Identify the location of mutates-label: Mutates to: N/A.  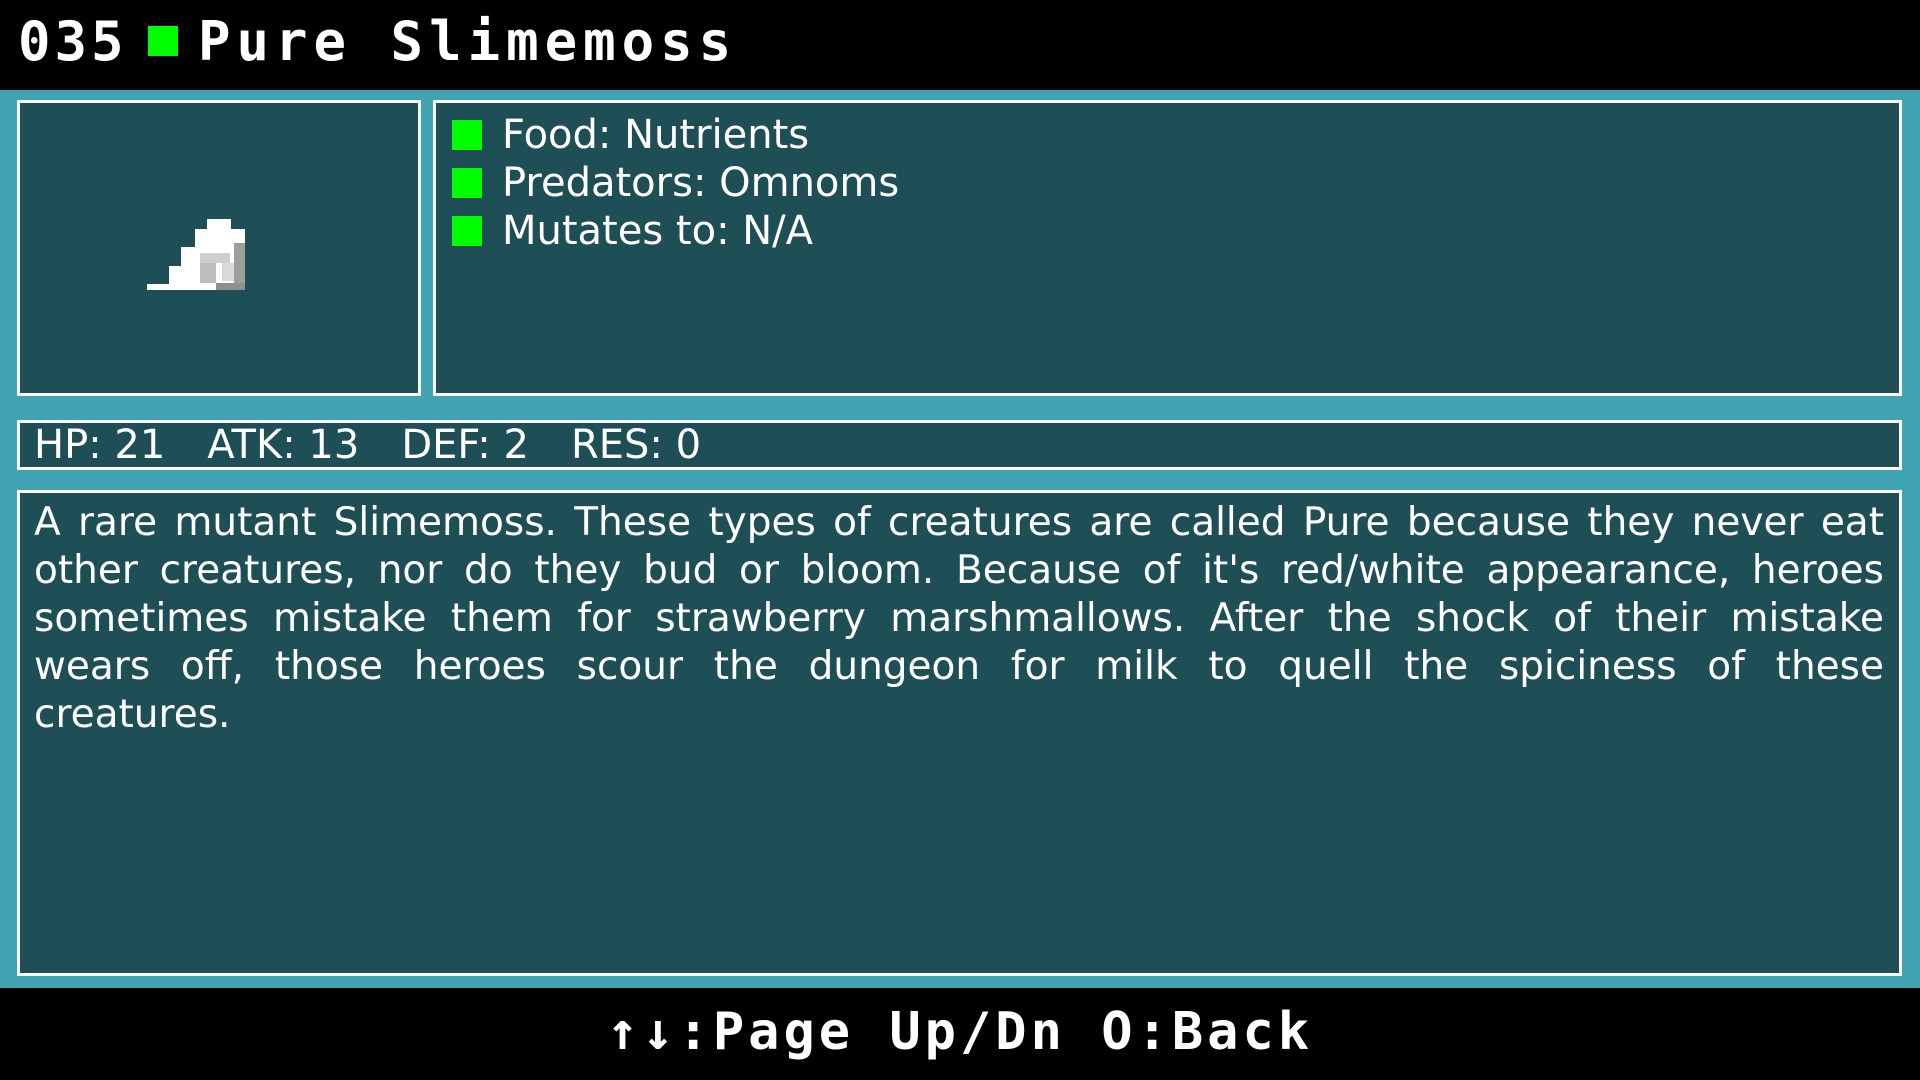
(658, 231).